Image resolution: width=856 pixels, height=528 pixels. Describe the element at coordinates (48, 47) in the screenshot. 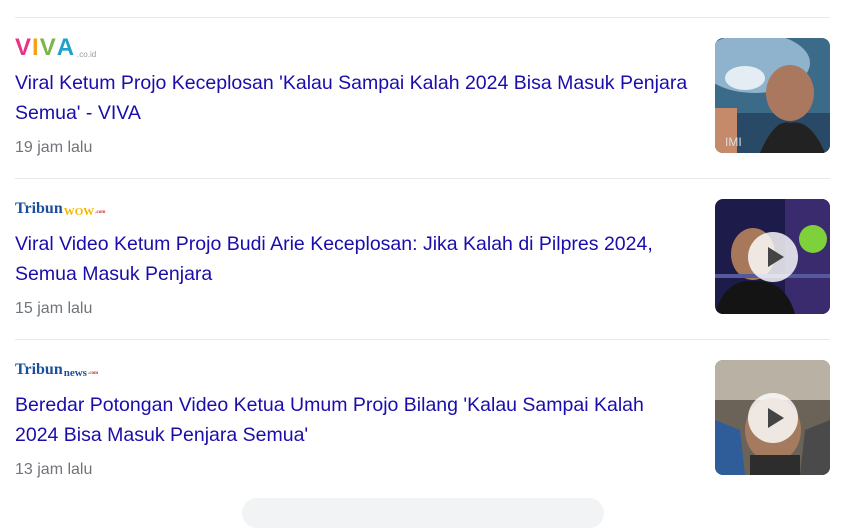

I see `viva-logo-v2: V` at that location.